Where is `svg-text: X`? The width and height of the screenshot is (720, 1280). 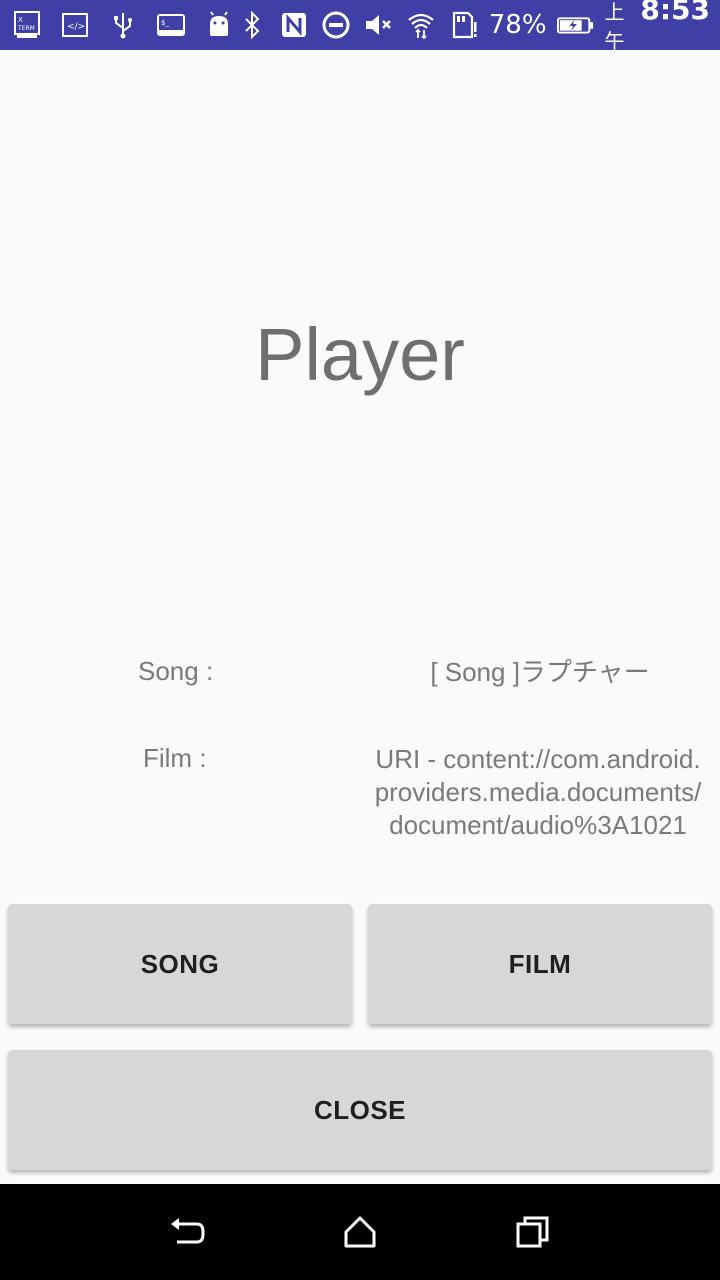
svg-text: X is located at coordinates (20, 20).